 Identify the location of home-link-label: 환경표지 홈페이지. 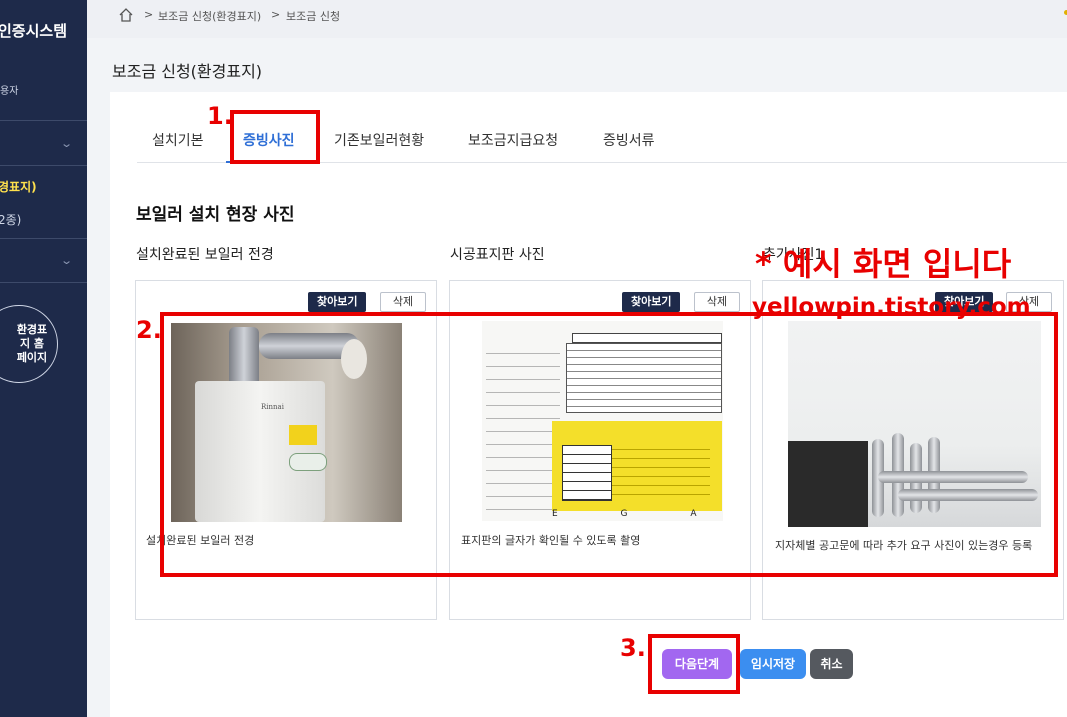
(32, 343).